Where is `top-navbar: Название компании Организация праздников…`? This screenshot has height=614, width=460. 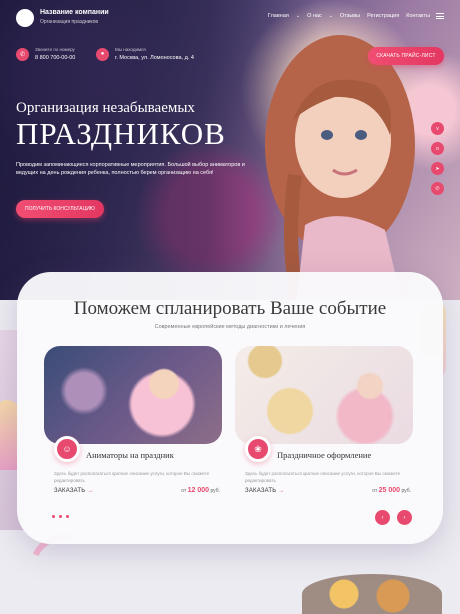
top-navbar: Название компании Организация праздников… is located at coordinates (230, 20).